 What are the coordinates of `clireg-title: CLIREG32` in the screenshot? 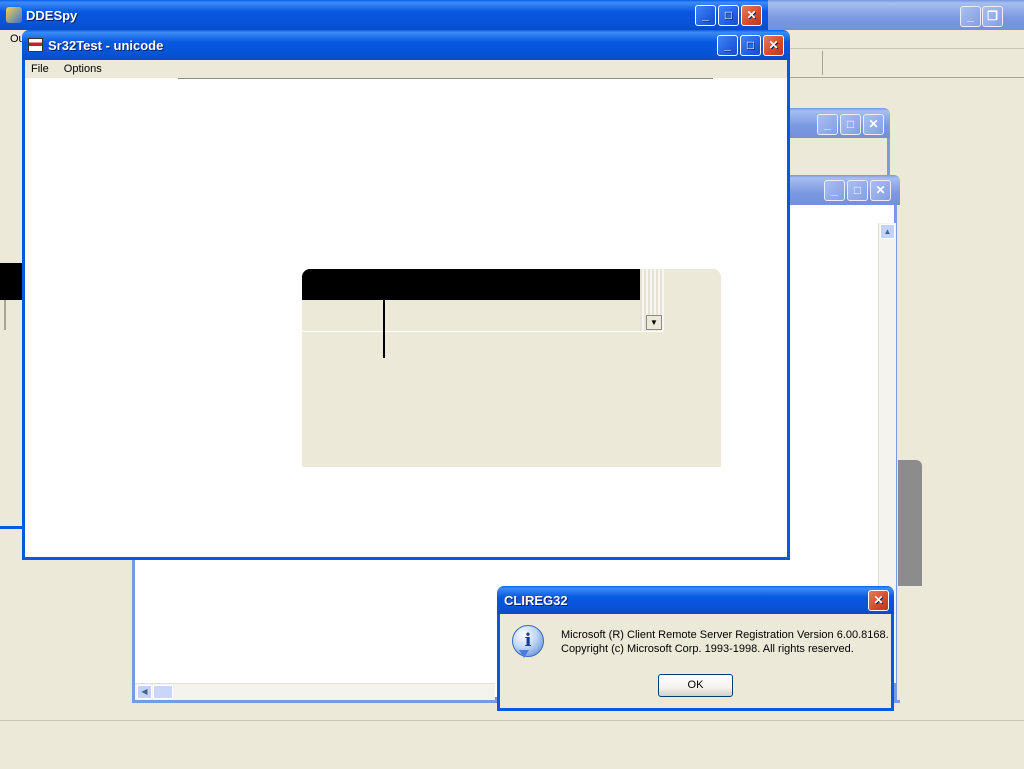 It's located at (536, 600).